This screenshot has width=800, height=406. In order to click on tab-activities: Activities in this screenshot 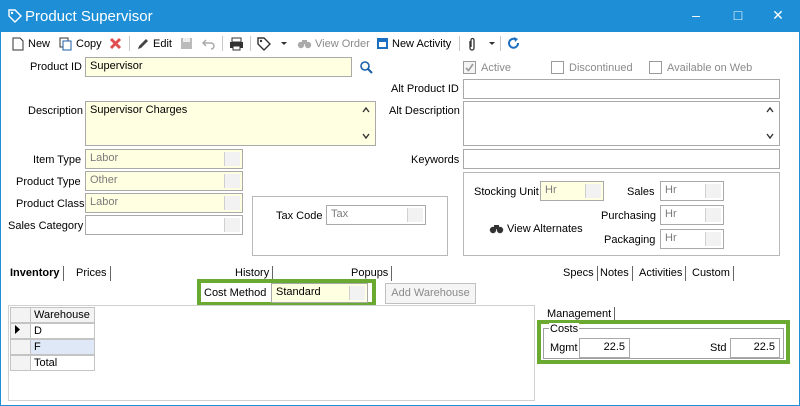, I will do `click(661, 273)`.